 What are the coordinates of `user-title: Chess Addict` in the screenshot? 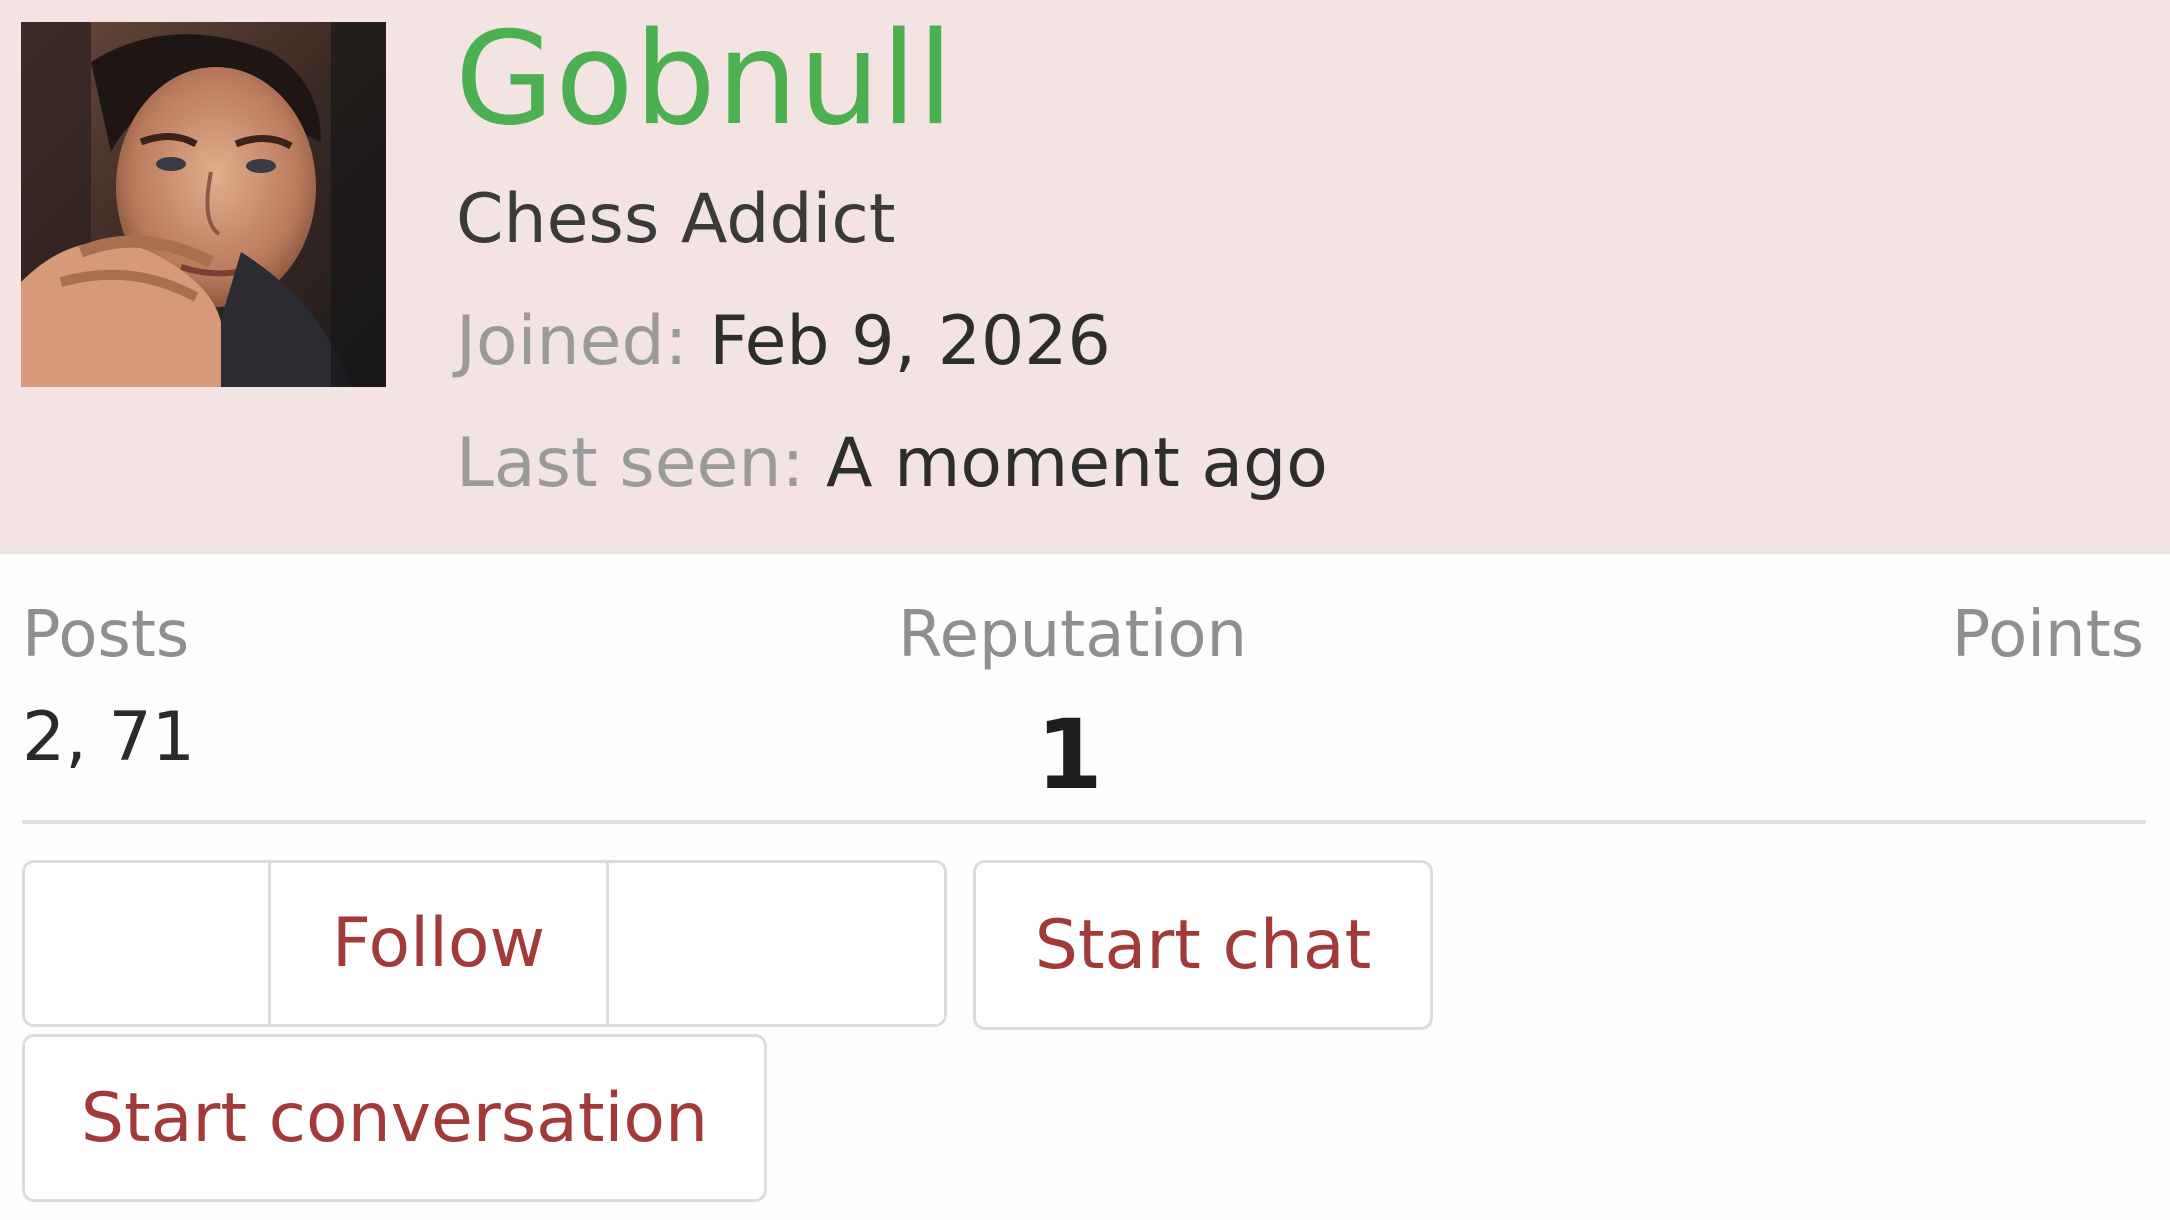 It's located at (676, 219).